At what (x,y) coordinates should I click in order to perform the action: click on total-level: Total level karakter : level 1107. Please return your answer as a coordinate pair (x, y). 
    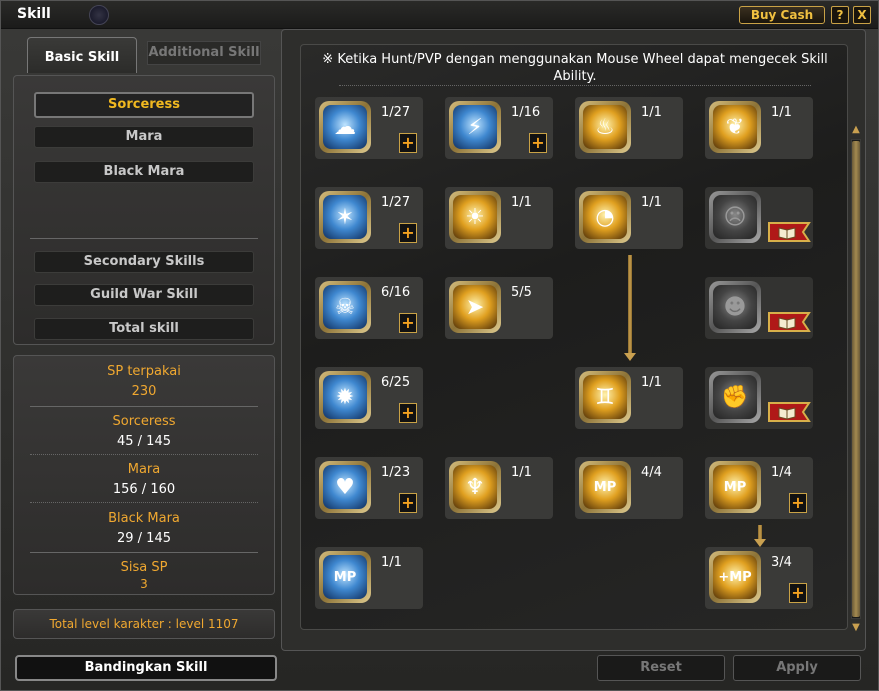
    Looking at the image, I should click on (144, 624).